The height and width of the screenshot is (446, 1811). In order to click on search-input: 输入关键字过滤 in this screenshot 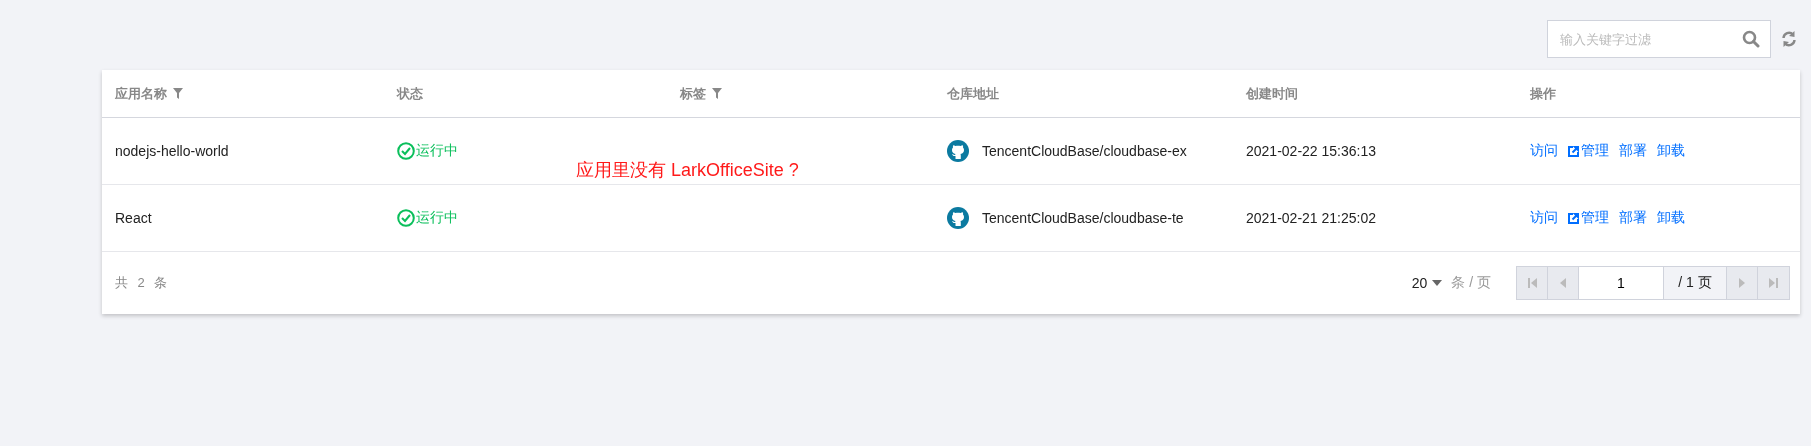, I will do `click(1650, 39)`.